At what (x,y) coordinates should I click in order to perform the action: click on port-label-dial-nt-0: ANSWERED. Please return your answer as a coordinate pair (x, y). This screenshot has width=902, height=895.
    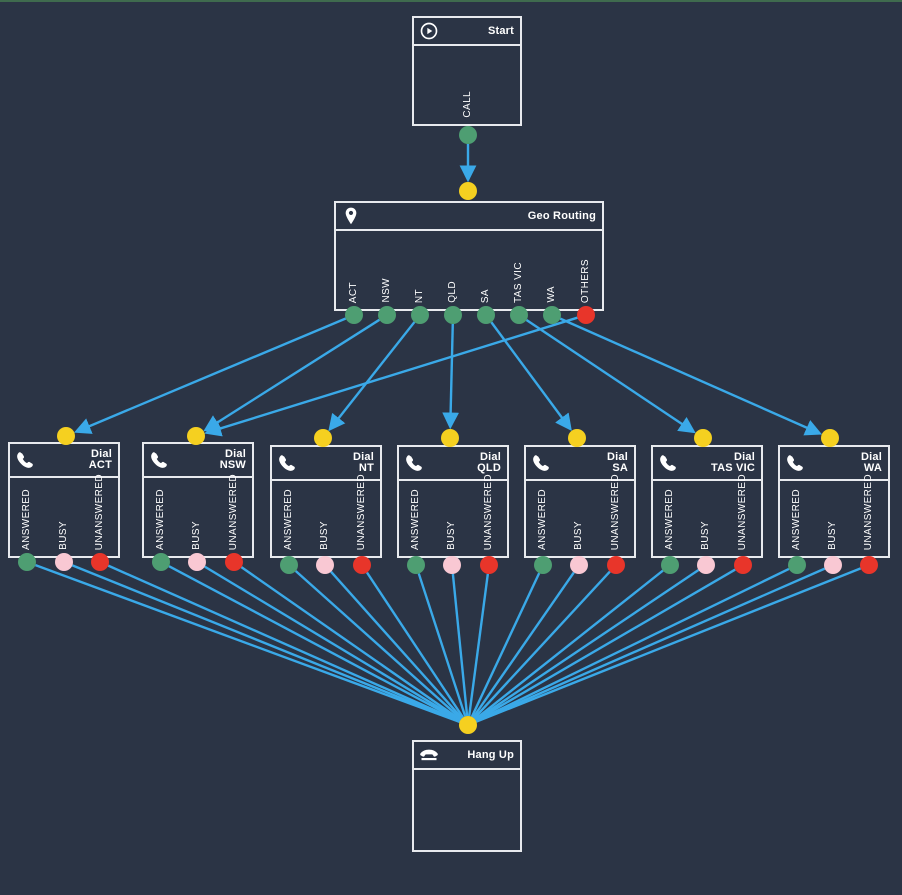
    Looking at the image, I should click on (288, 519).